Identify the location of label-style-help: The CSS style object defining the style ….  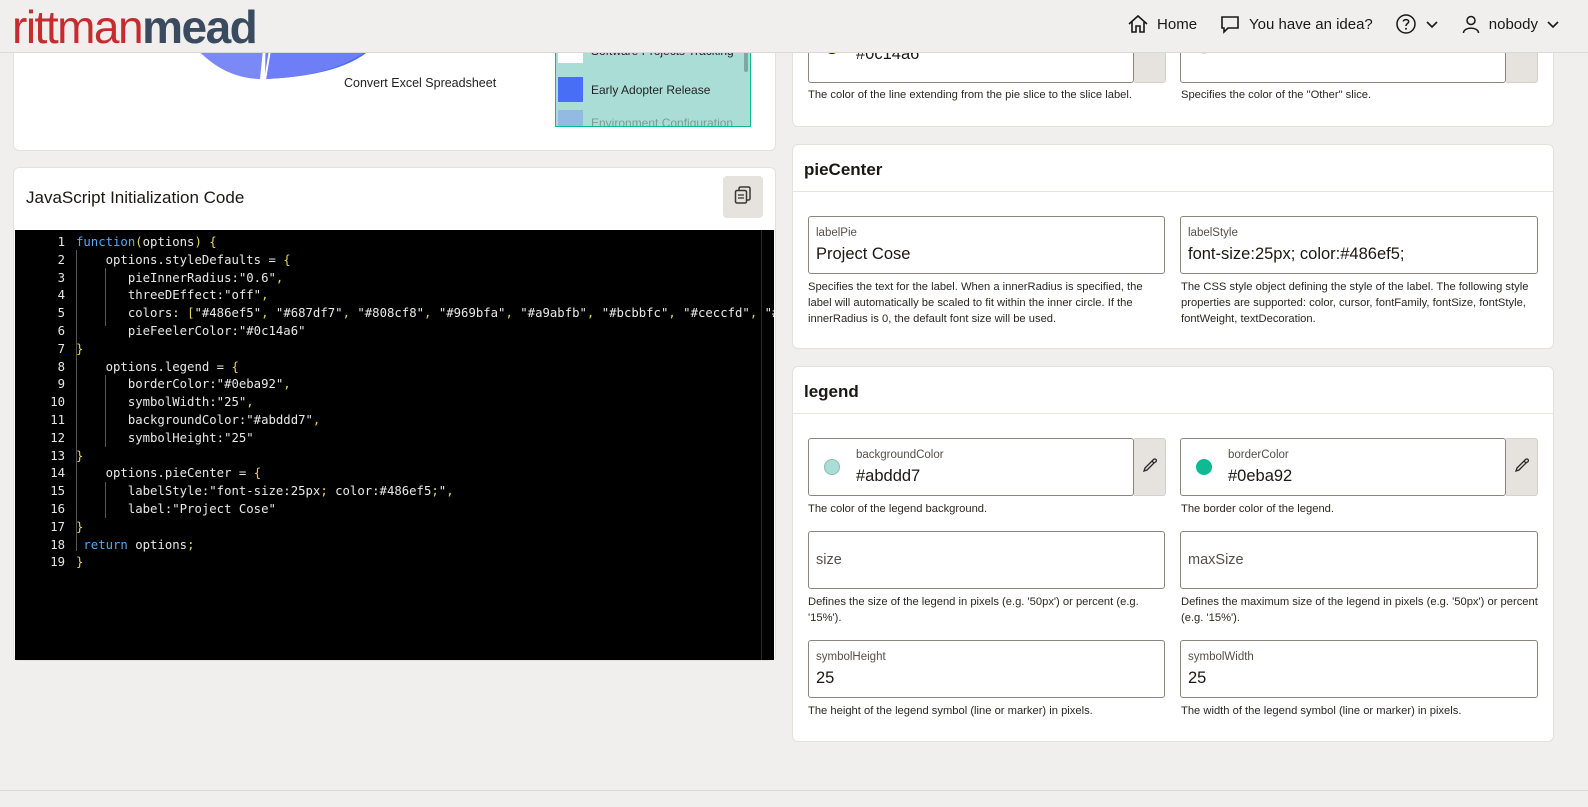
(1355, 303).